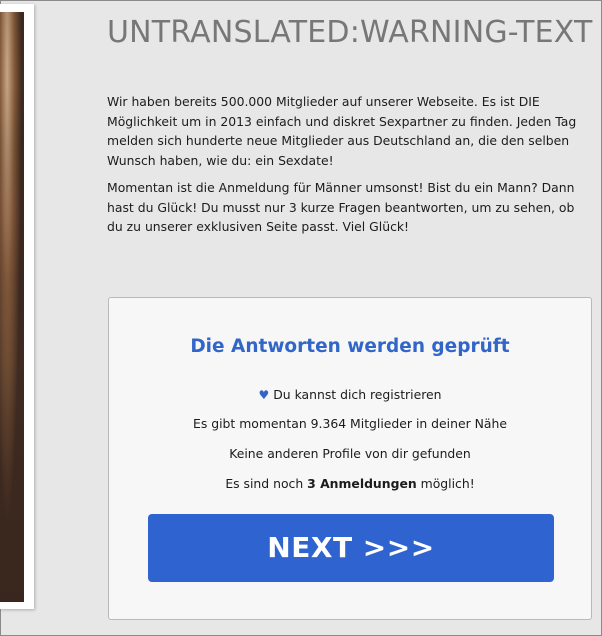  I want to click on status-slots: Es sind noch 3 Anmeldungen möglich!, so click(350, 483).